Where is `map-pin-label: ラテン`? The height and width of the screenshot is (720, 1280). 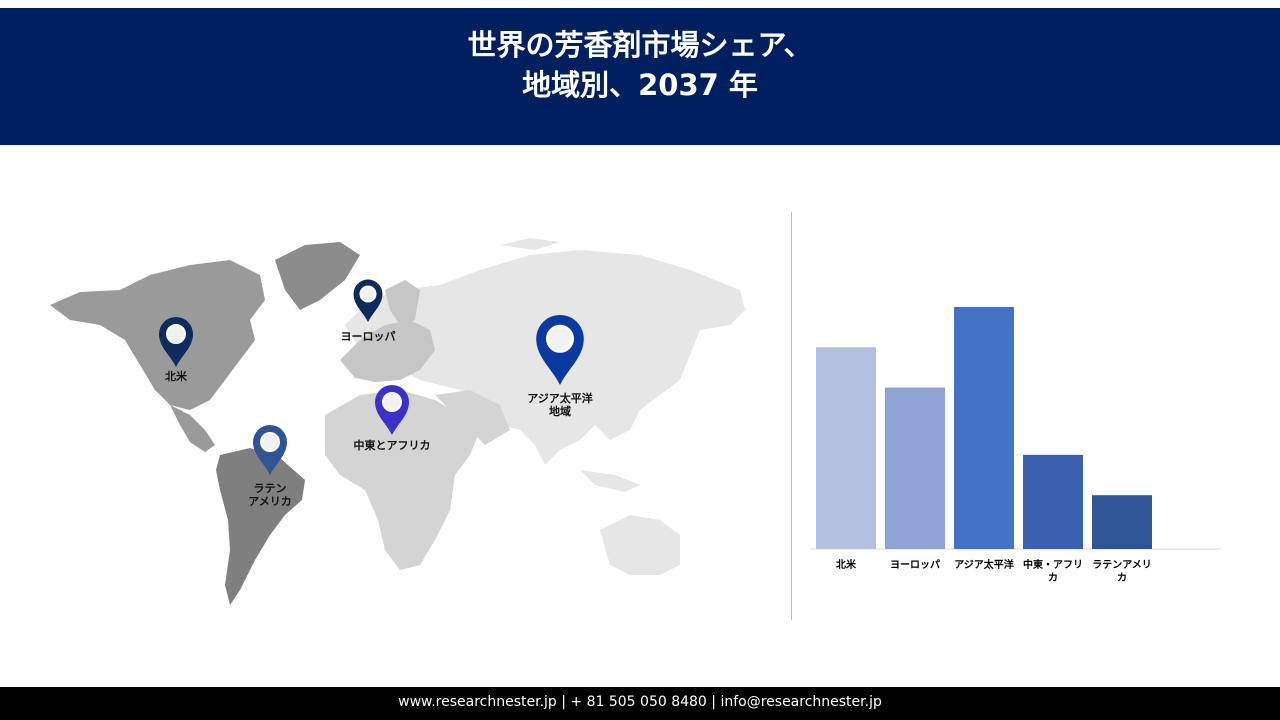 map-pin-label: ラテン is located at coordinates (270, 488).